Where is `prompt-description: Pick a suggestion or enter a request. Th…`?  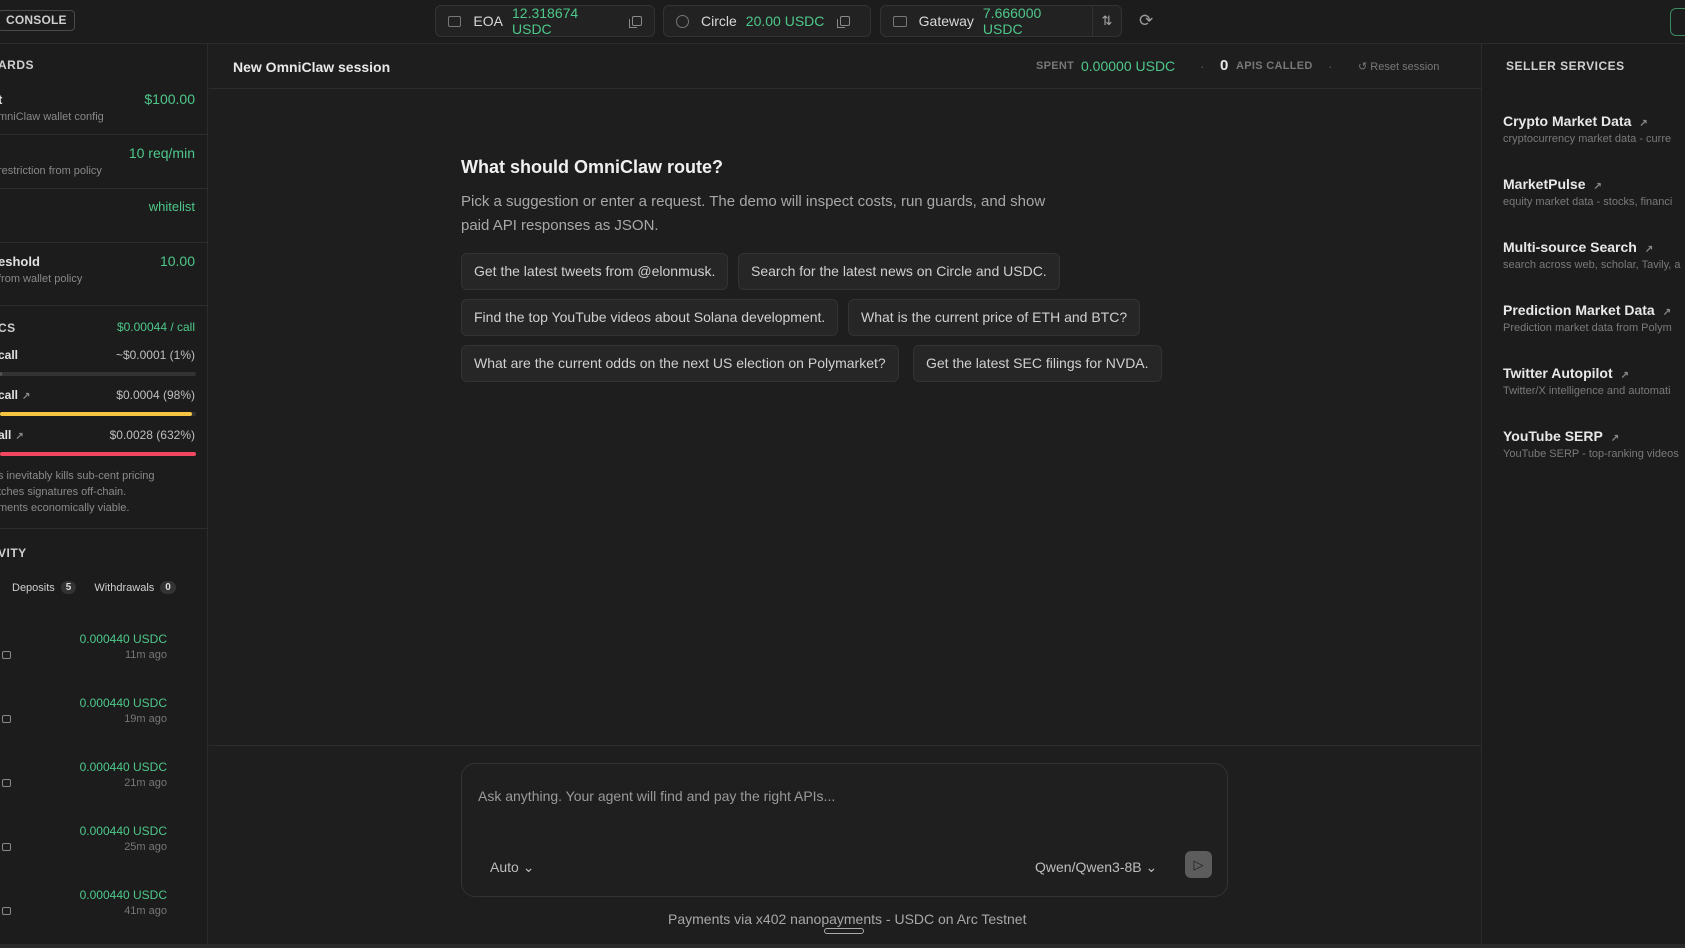 prompt-description: Pick a suggestion or enter a request. Th… is located at coordinates (753, 213).